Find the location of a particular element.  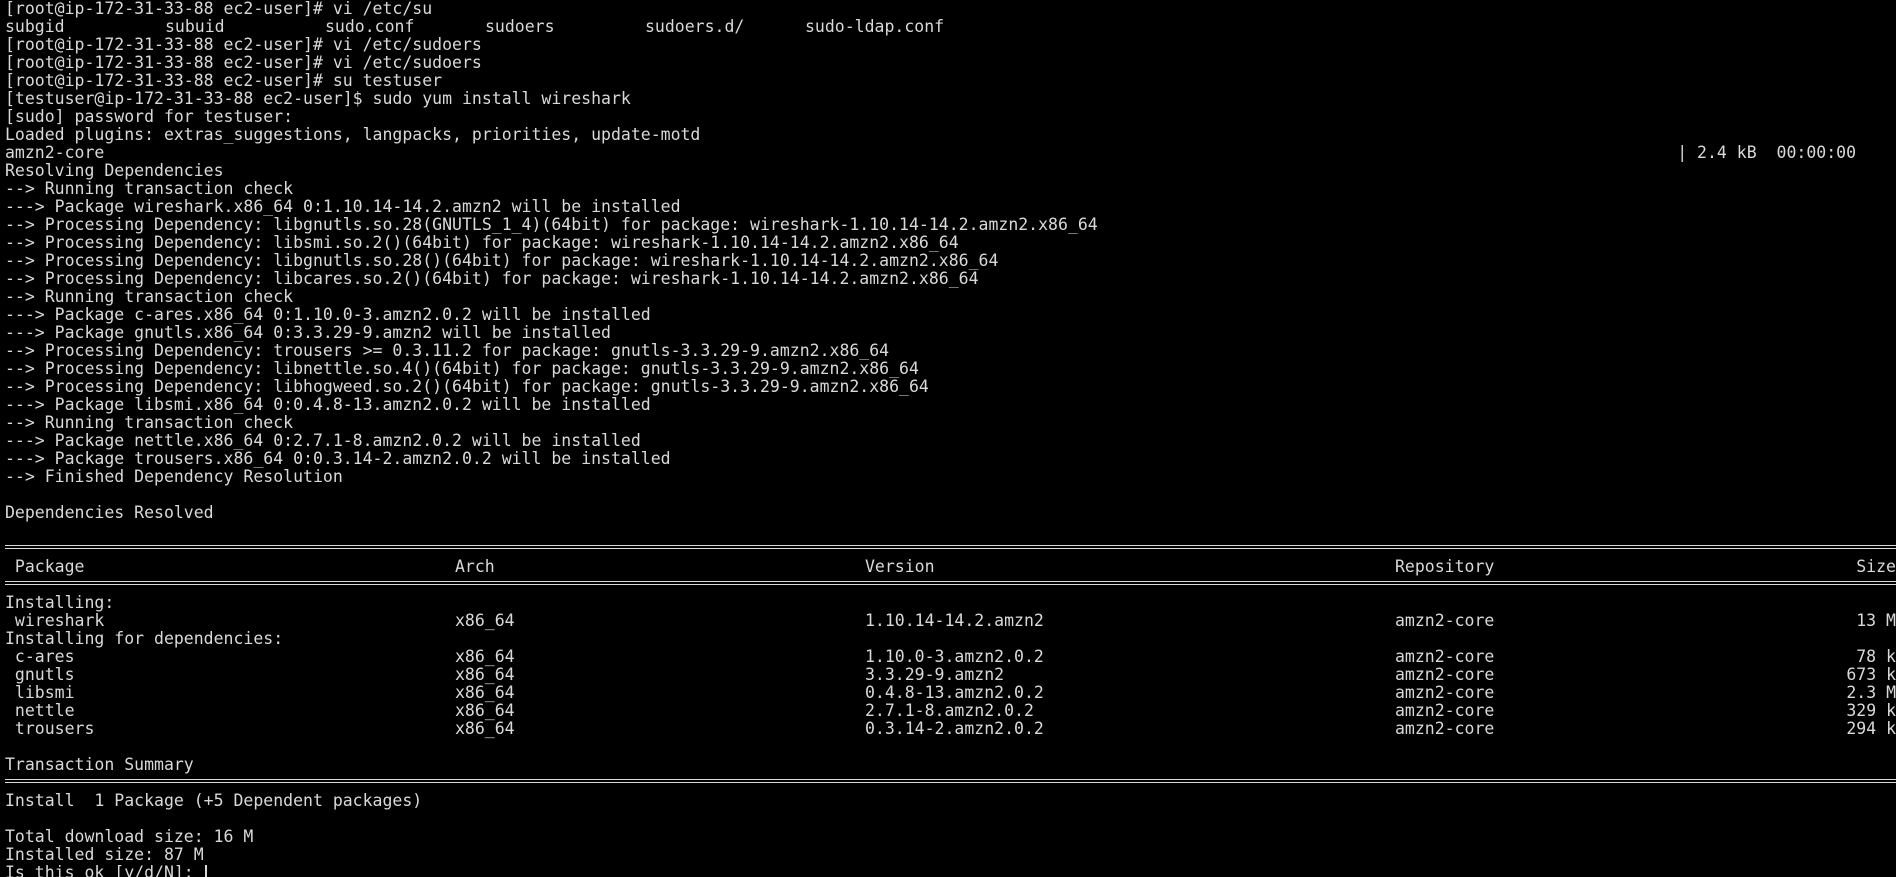

completion-item: sudoers is located at coordinates (520, 26).